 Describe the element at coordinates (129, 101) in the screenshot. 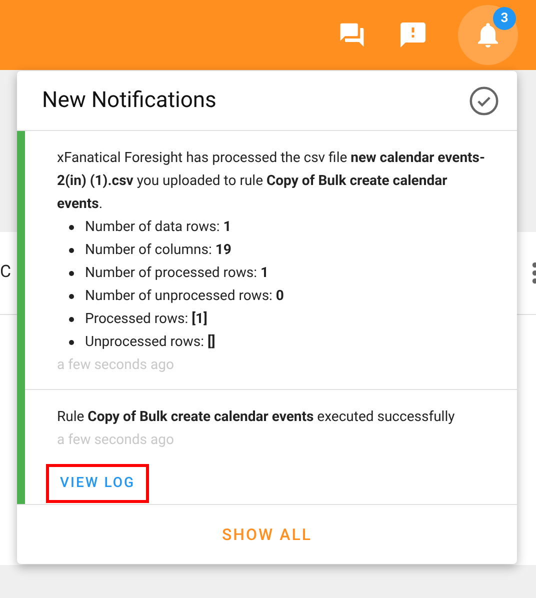

I see `panel-title: New Notifications` at that location.